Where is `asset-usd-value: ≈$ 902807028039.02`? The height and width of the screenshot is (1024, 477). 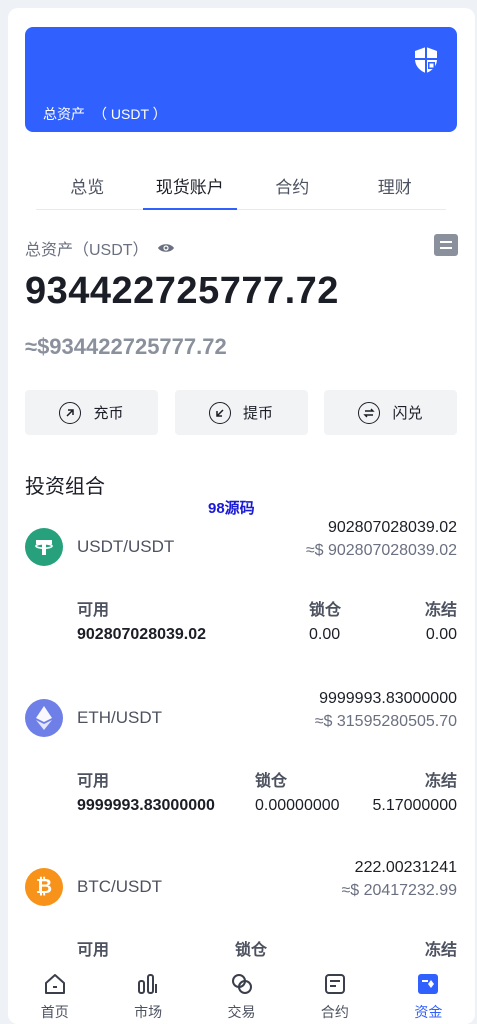 asset-usd-value: ≈$ 902807028039.02 is located at coordinates (381, 550).